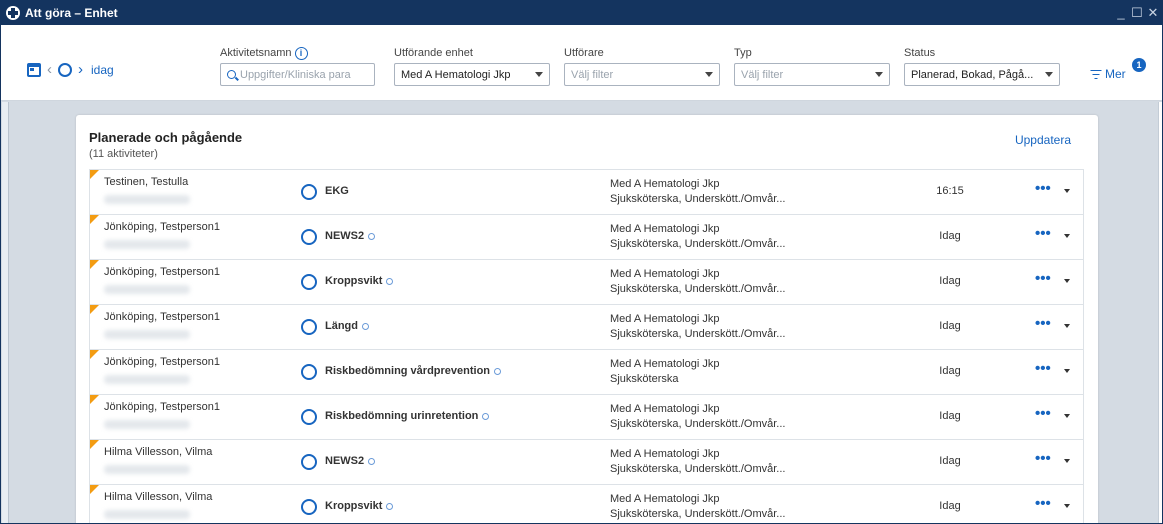  I want to click on search-icon, so click(231, 74).